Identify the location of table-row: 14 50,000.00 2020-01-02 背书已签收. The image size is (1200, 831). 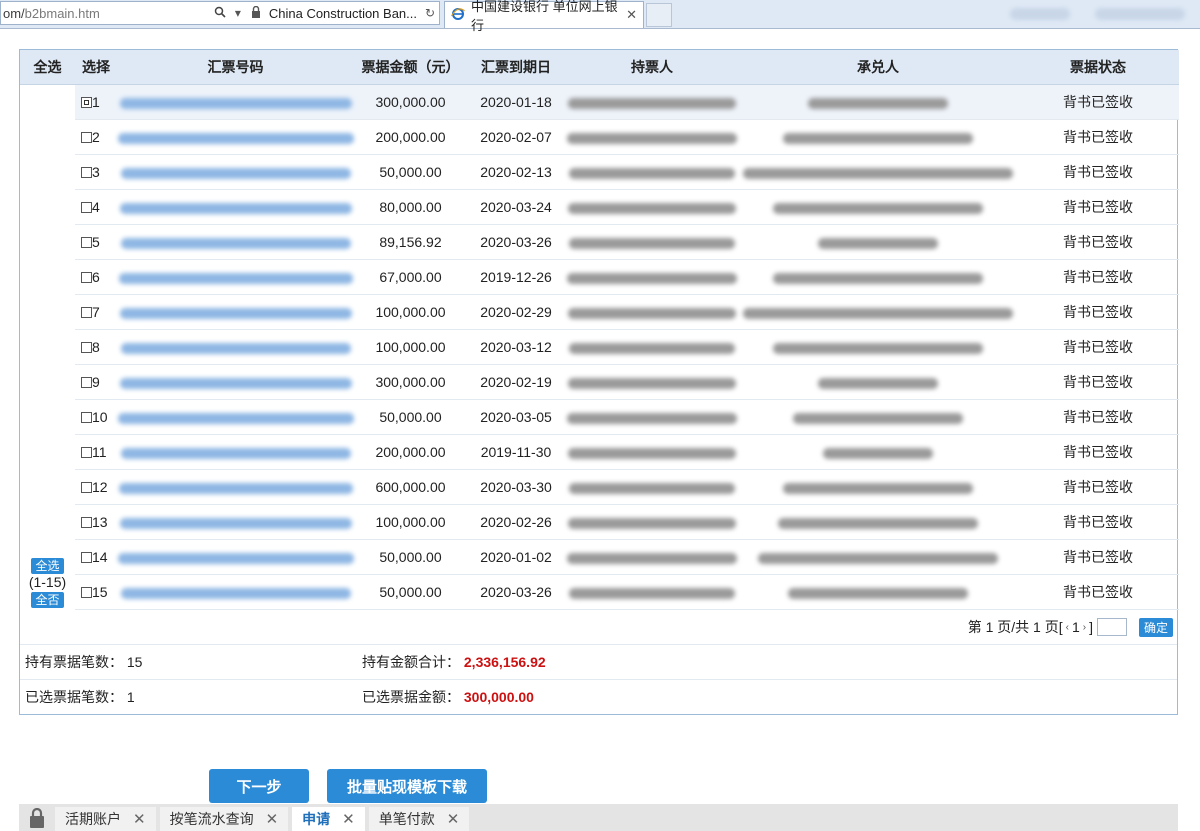
(599, 557).